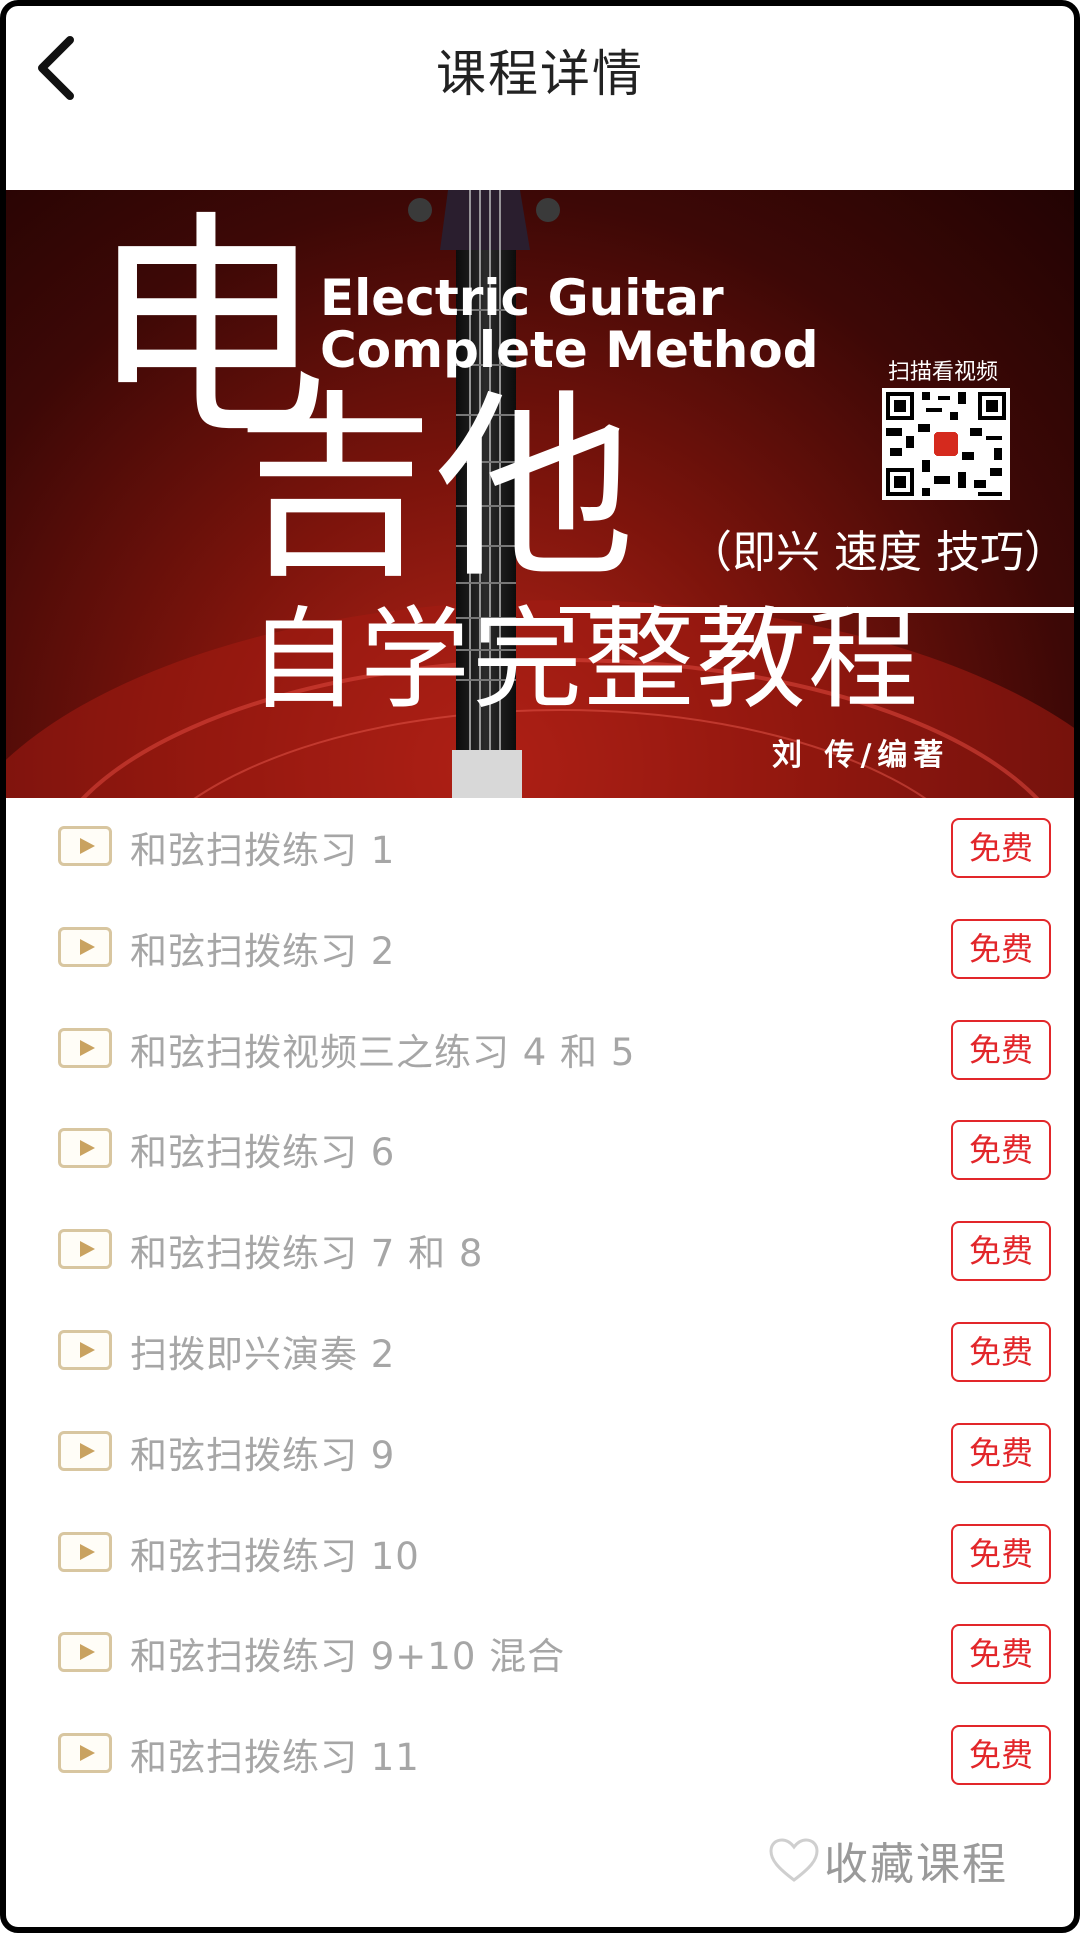 This screenshot has height=1933, width=1080. What do you see at coordinates (540, 1251) in the screenshot?
I see `lesson-row: 和弦扫拨练习 7 和 8 免费` at bounding box center [540, 1251].